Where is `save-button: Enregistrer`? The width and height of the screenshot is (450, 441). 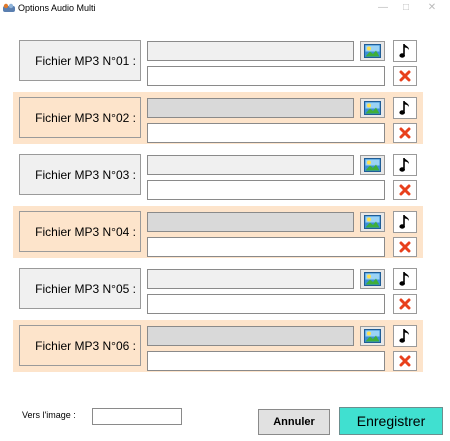
save-button: Enregistrer is located at coordinates (391, 421).